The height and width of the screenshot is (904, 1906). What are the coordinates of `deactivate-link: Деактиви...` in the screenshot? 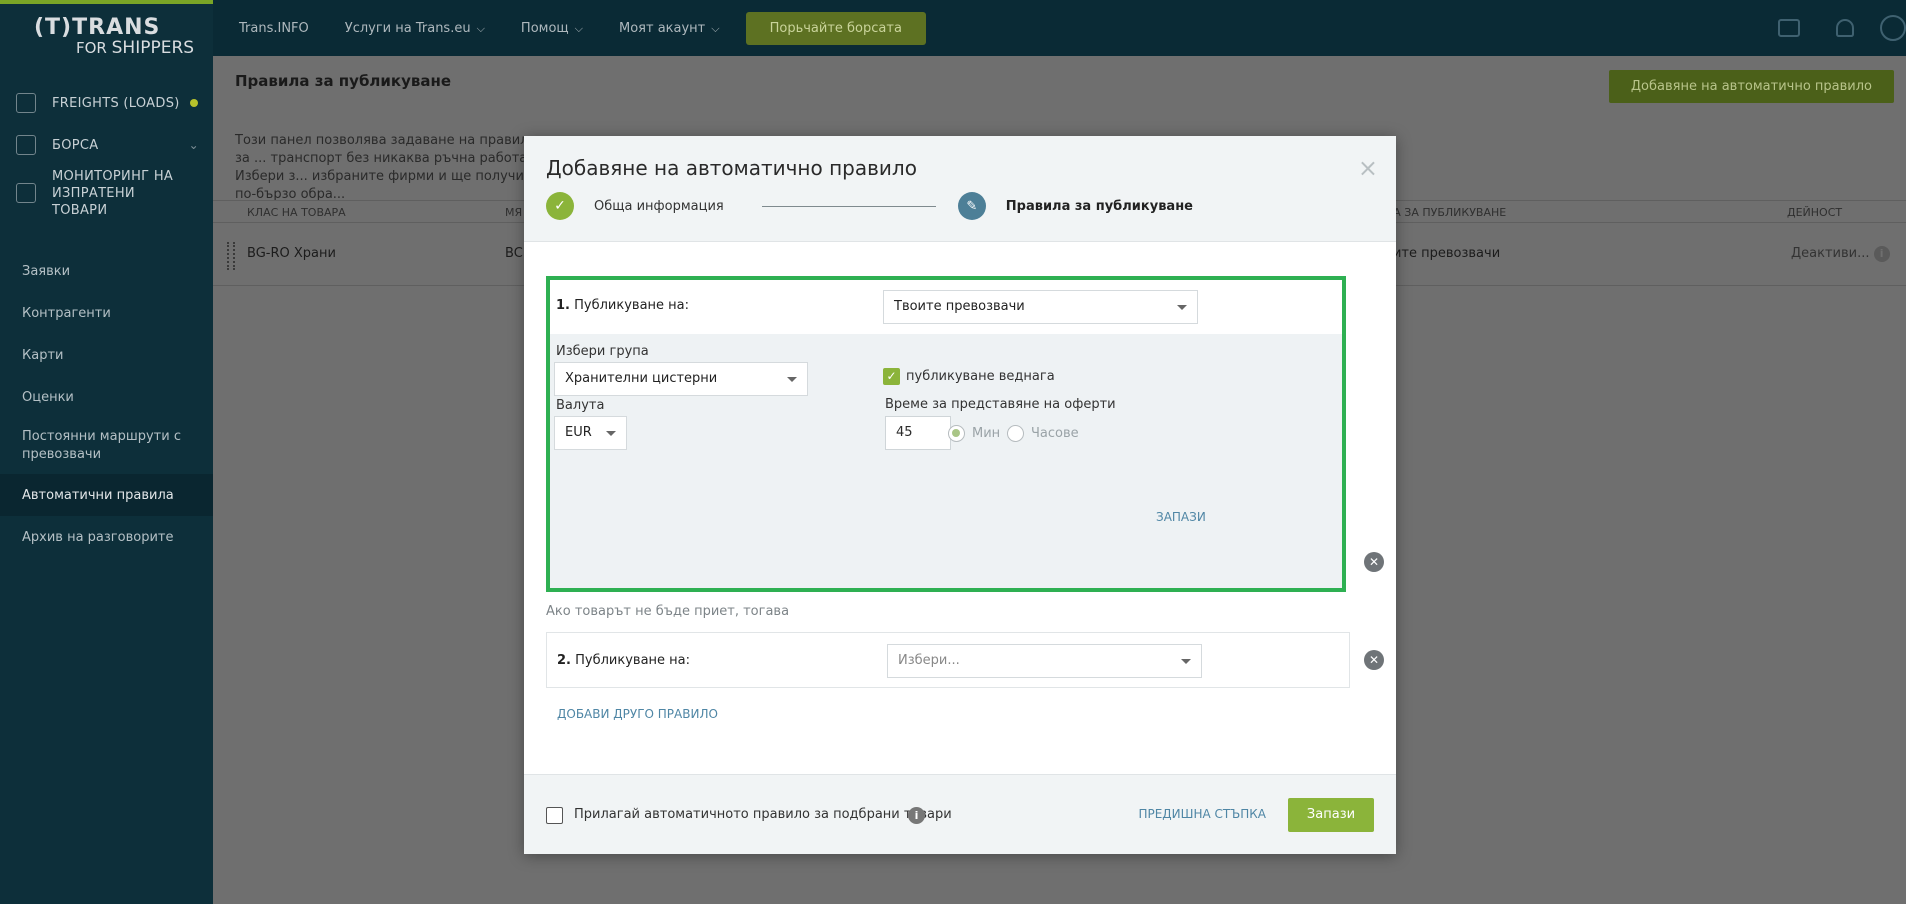 It's located at (1830, 253).